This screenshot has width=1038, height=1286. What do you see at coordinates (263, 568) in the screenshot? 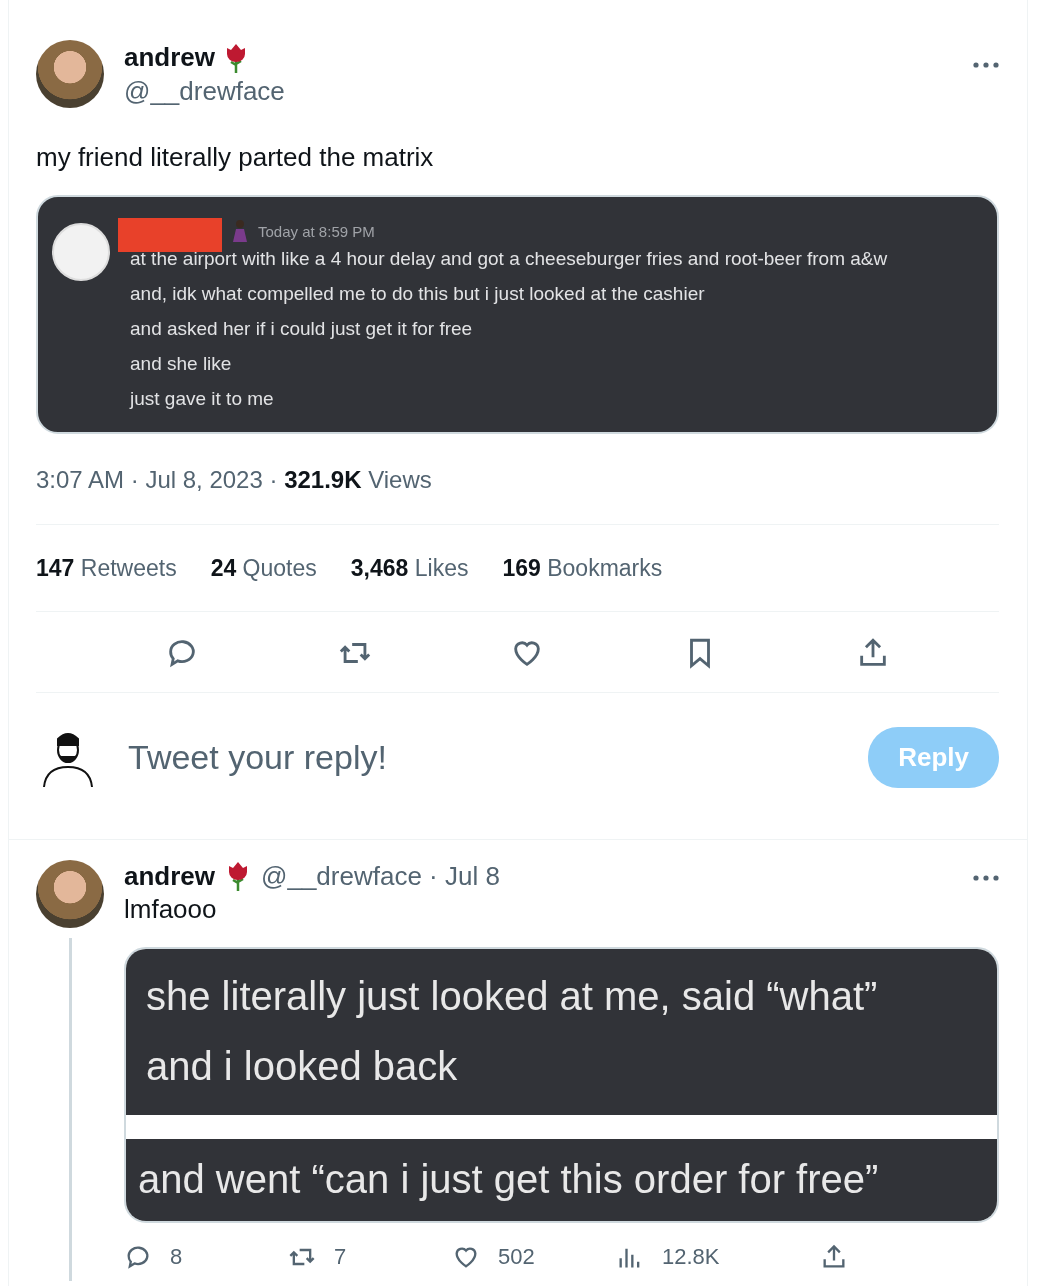
I see `stat-link: 24 Quotes` at bounding box center [263, 568].